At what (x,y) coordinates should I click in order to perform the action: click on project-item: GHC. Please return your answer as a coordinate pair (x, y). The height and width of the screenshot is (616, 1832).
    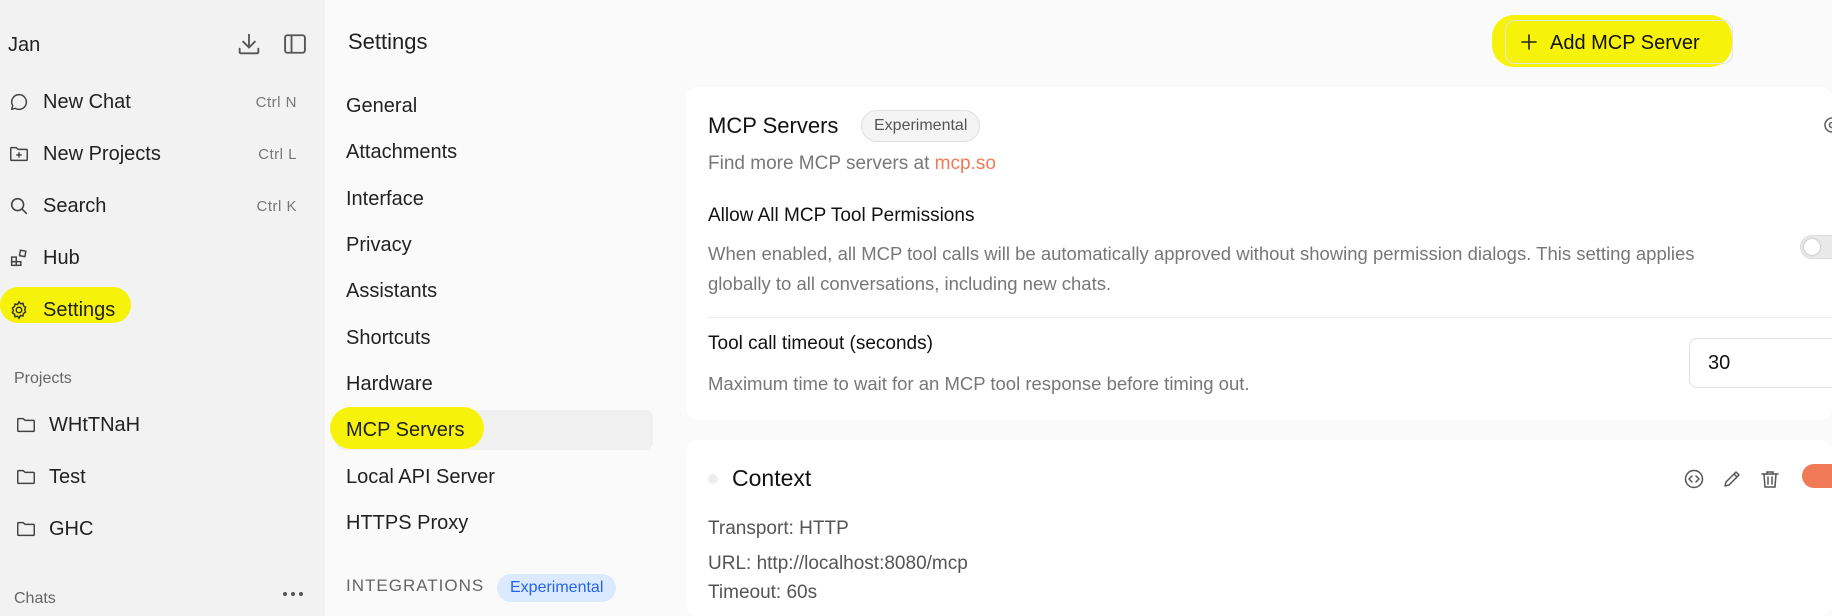
    Looking at the image, I should click on (155, 529).